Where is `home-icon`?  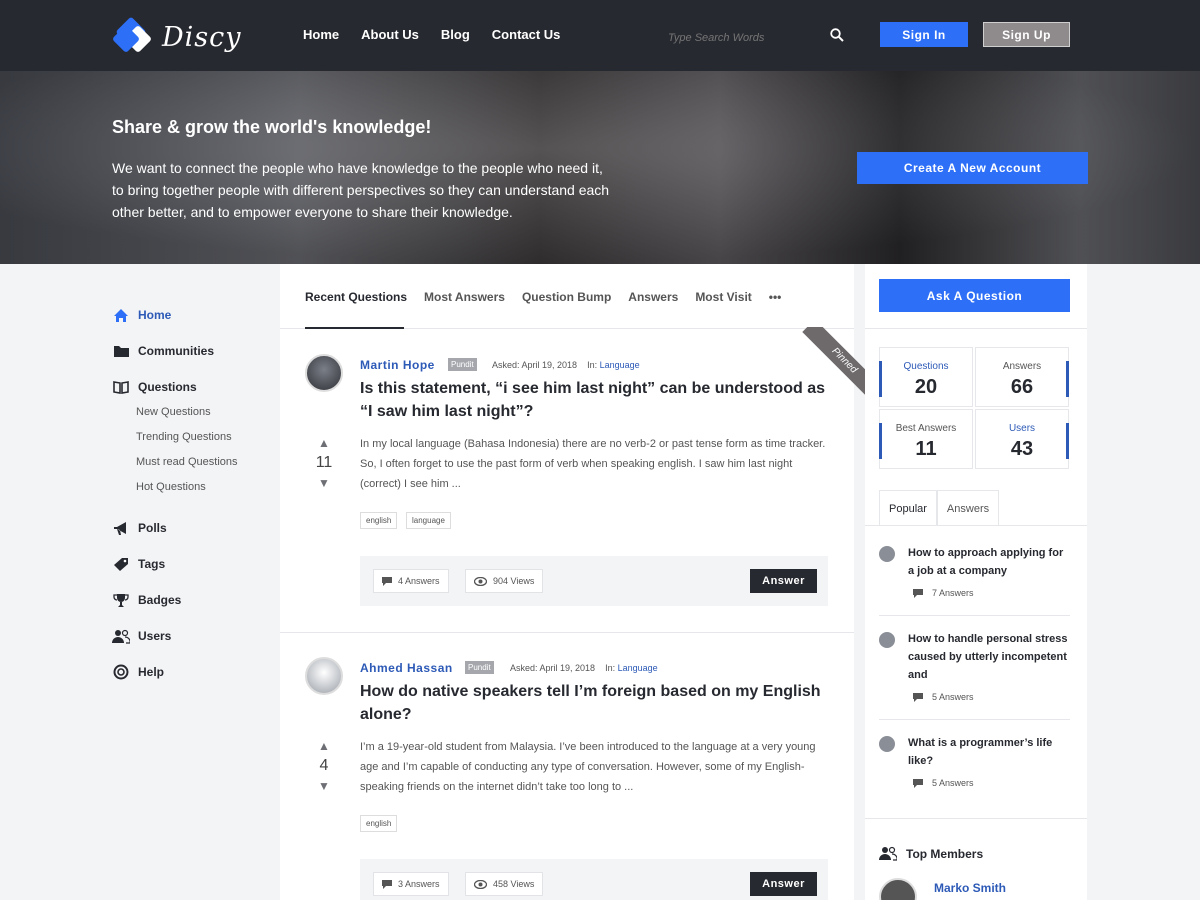 home-icon is located at coordinates (121, 315).